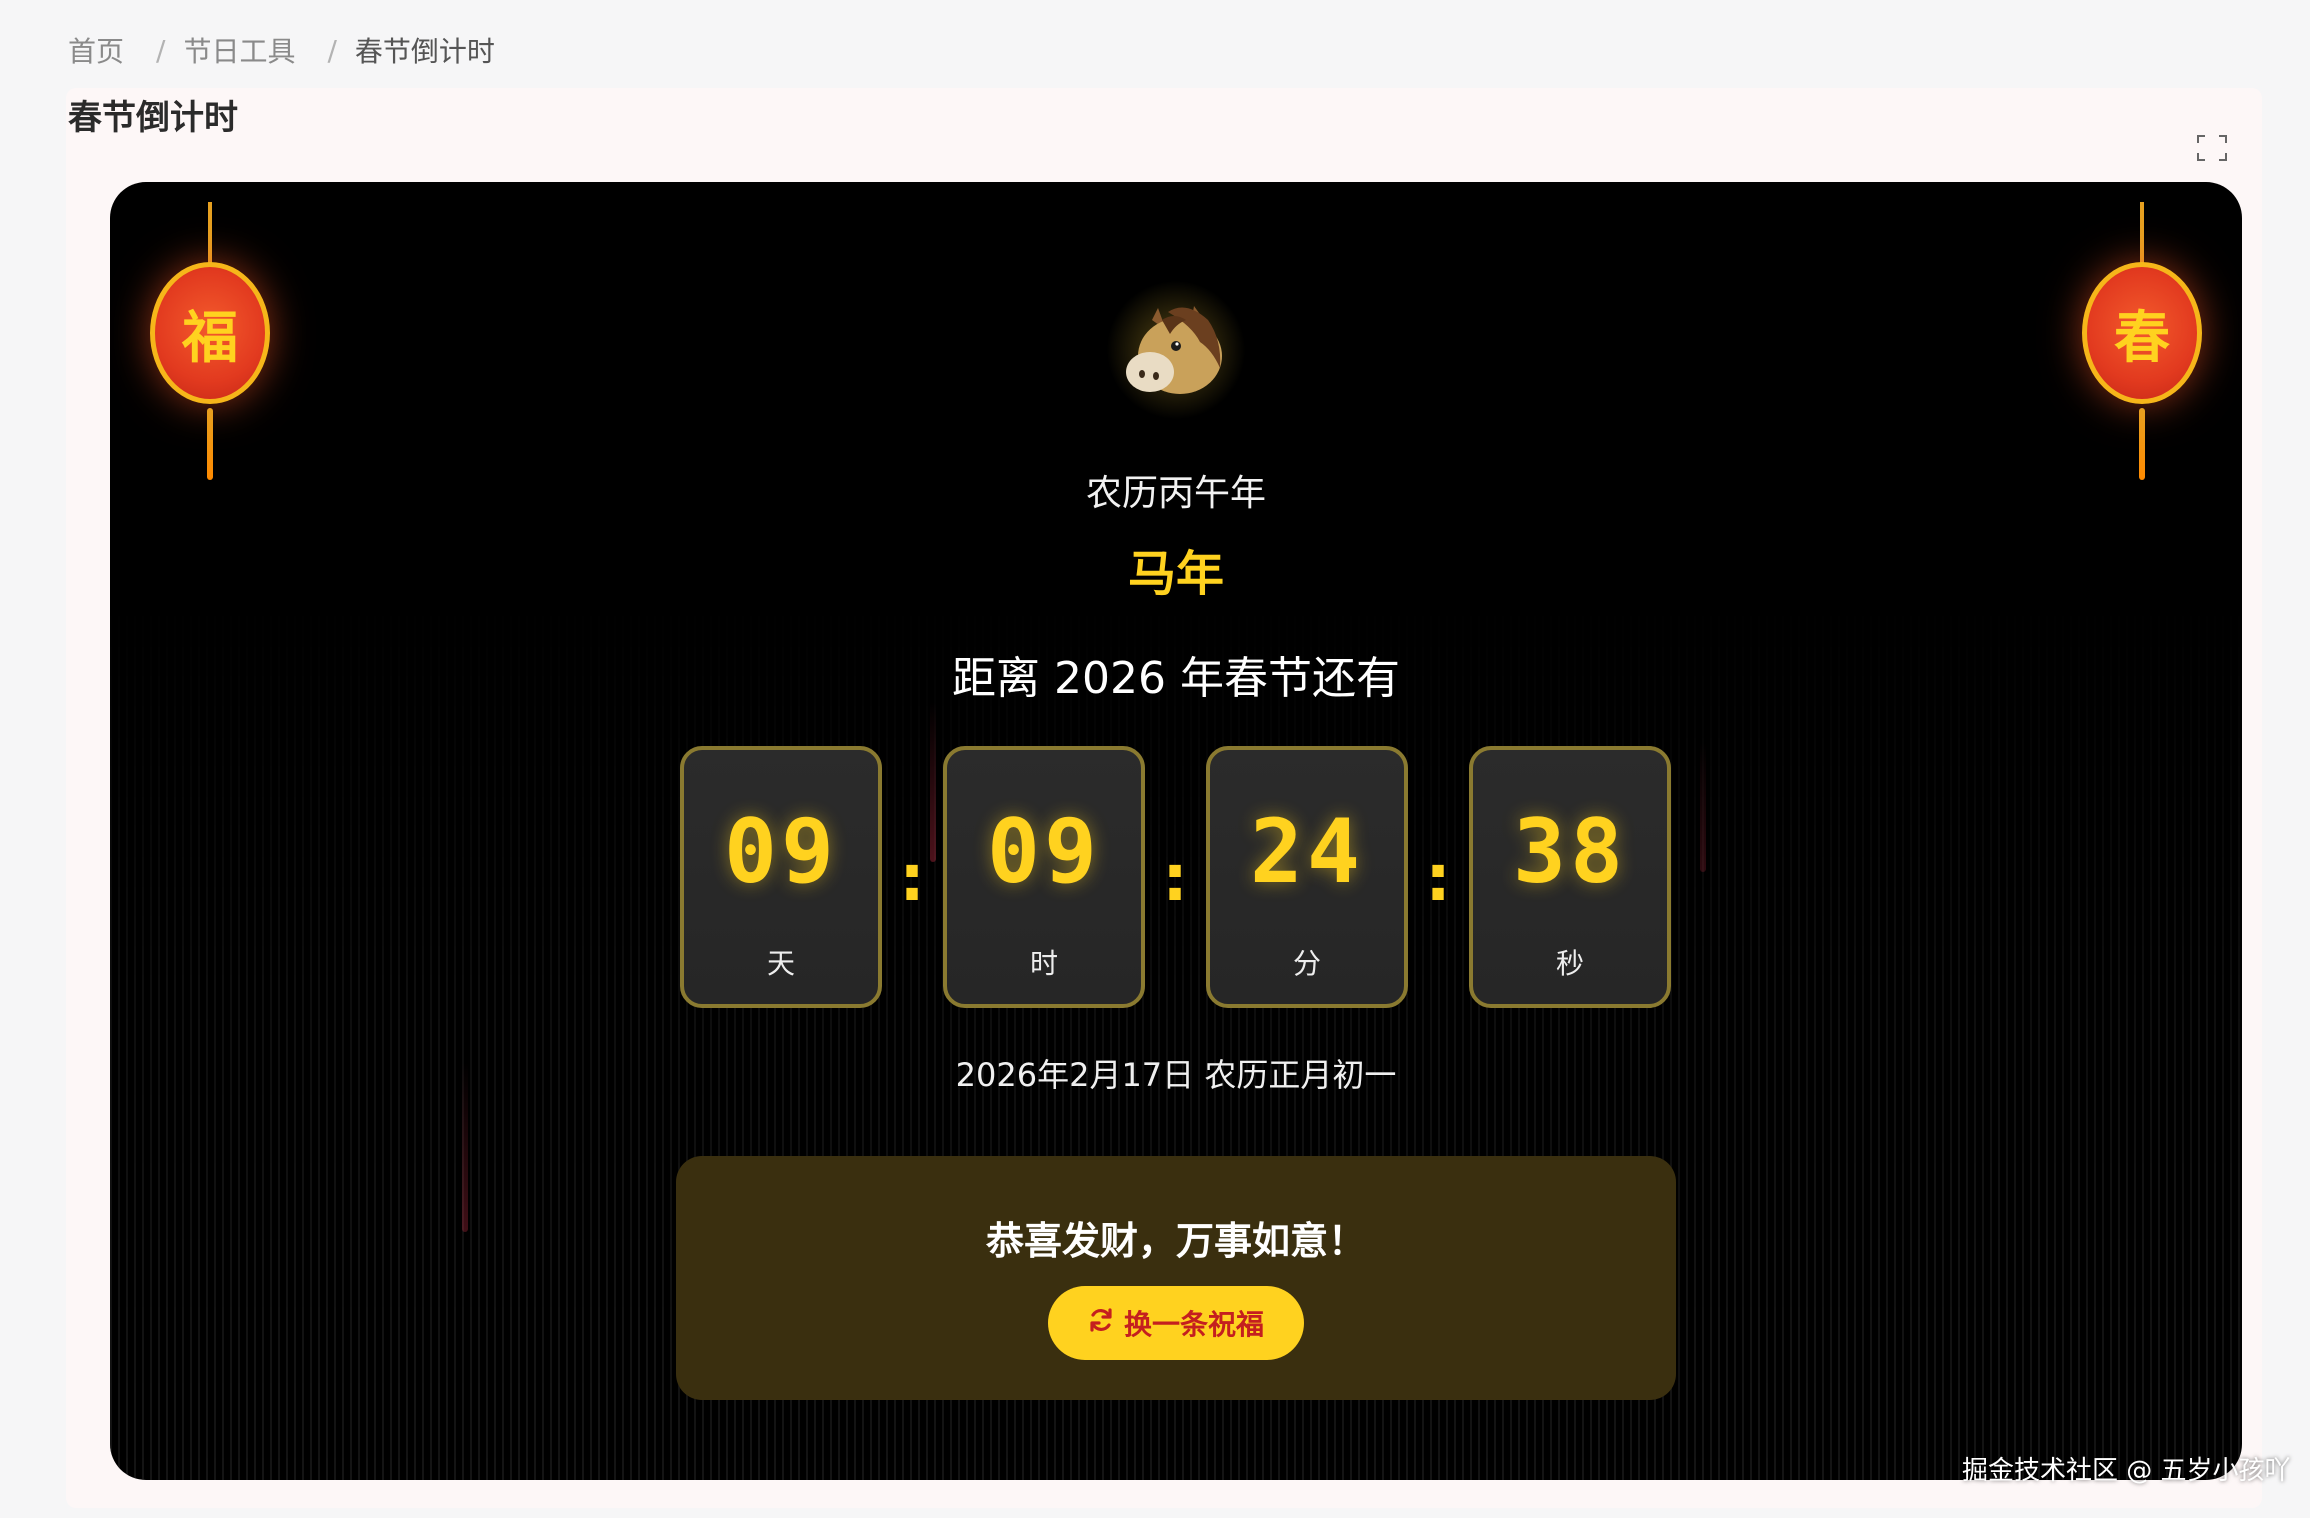 This screenshot has width=2310, height=1518. I want to click on wish-card: 恭喜发财，万事如意！ 换一条祝福, so click(1176, 1278).